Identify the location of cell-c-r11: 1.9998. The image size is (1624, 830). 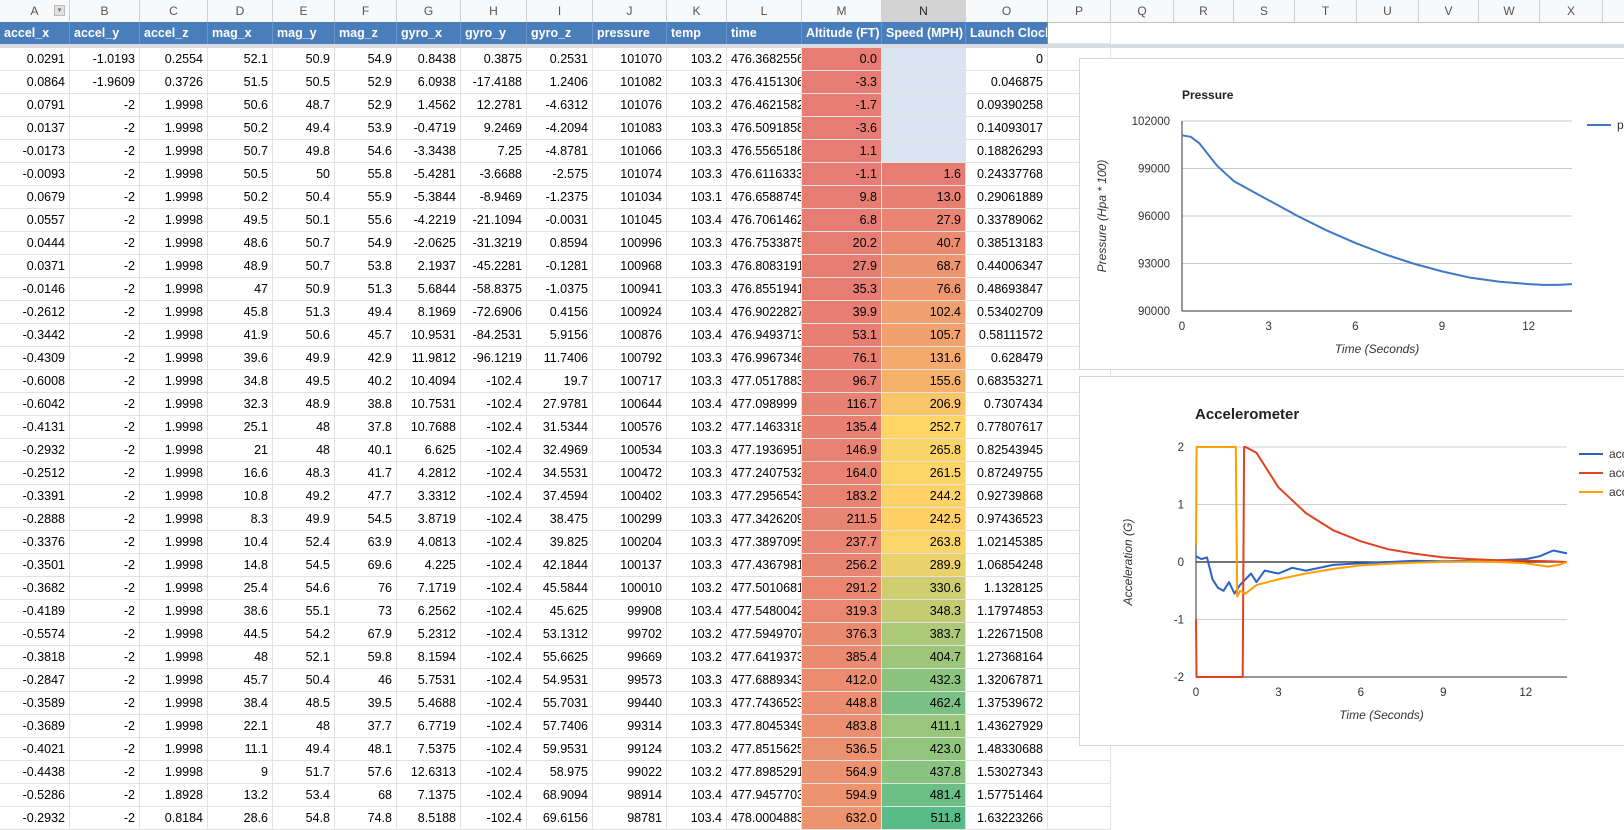
(174, 289).